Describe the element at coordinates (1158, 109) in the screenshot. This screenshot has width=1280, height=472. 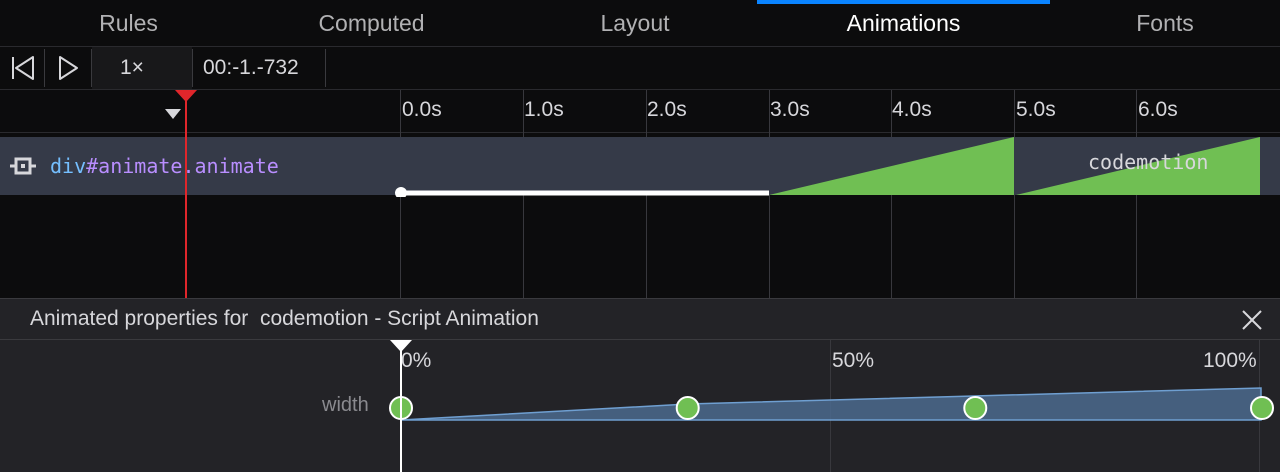
I see `tick-label: 6.0s` at that location.